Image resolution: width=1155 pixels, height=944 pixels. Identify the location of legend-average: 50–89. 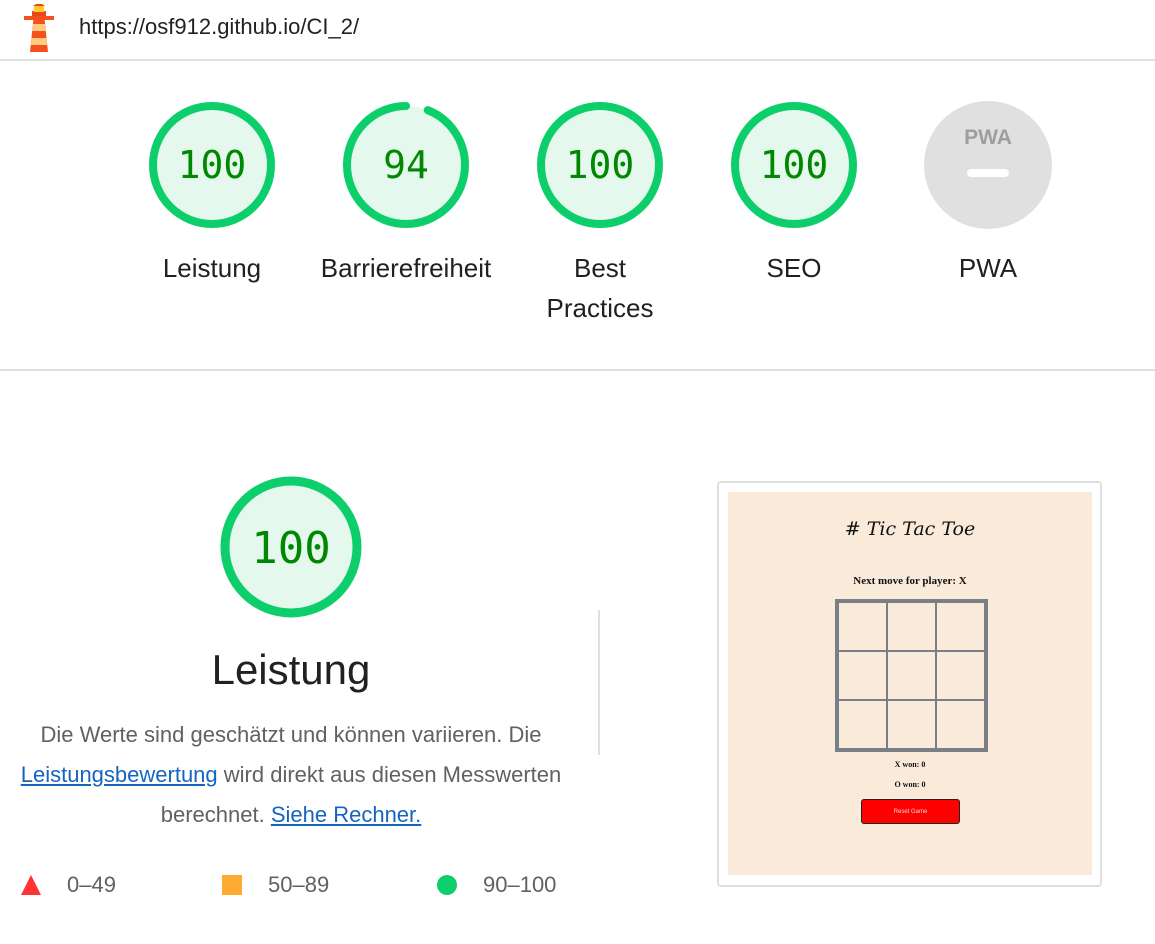
(275, 885).